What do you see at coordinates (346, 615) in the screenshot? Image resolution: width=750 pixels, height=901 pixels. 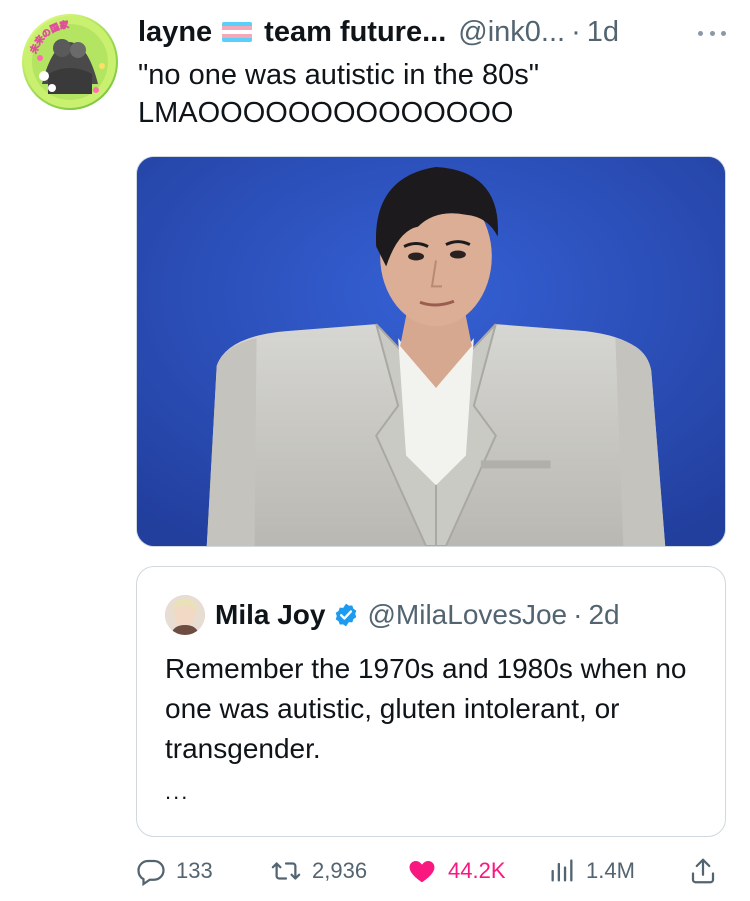 I see `verified-badge-icon` at bounding box center [346, 615].